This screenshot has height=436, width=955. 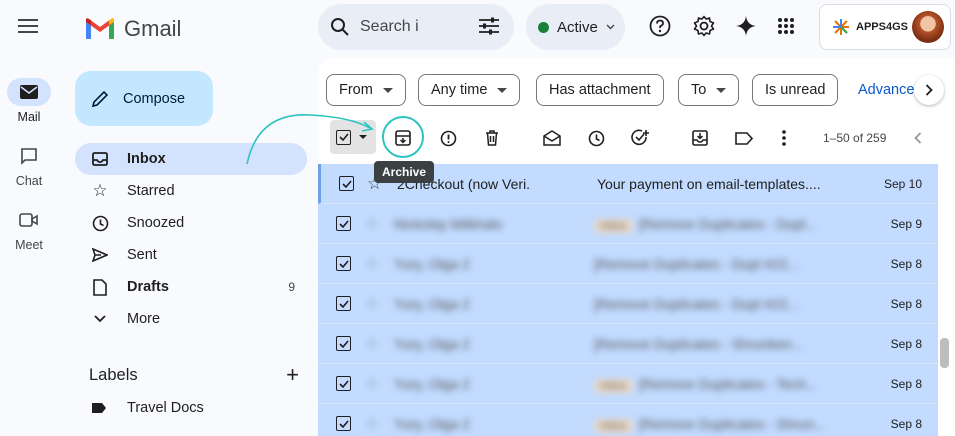 What do you see at coordinates (29, 101) in the screenshot?
I see `rail-mail: Mail` at bounding box center [29, 101].